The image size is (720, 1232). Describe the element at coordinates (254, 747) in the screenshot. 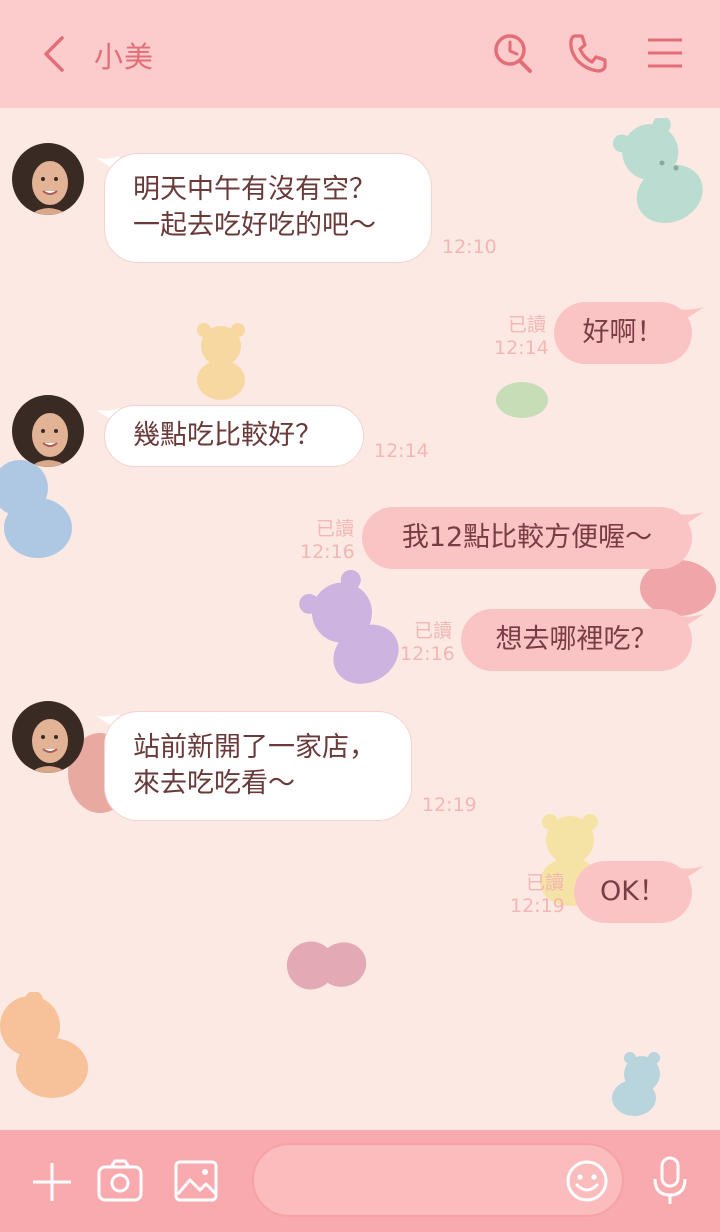

I see `message-line: 站前新開了一家店，` at that location.